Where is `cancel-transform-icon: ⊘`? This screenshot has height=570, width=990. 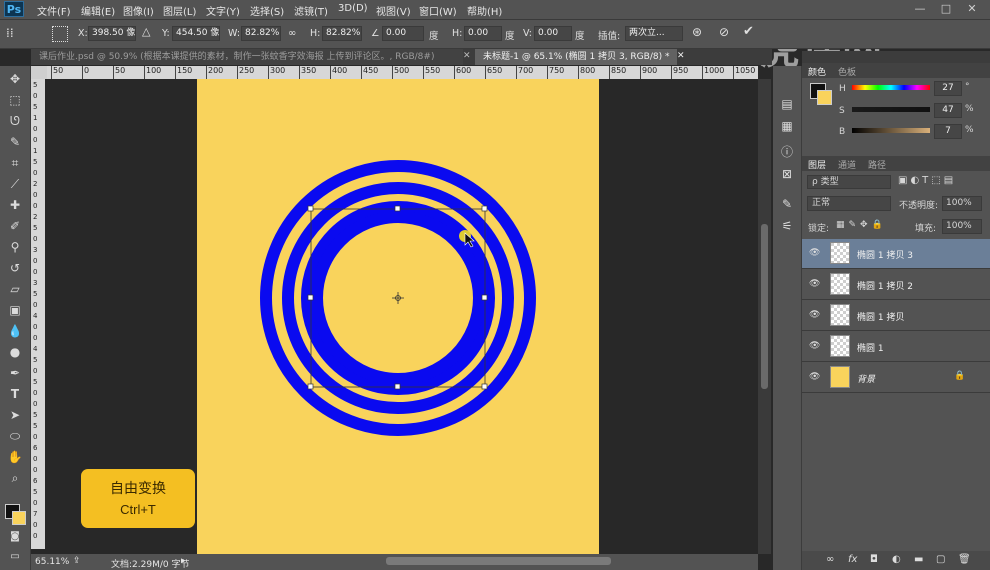
cancel-transform-icon: ⊘ is located at coordinates (724, 32).